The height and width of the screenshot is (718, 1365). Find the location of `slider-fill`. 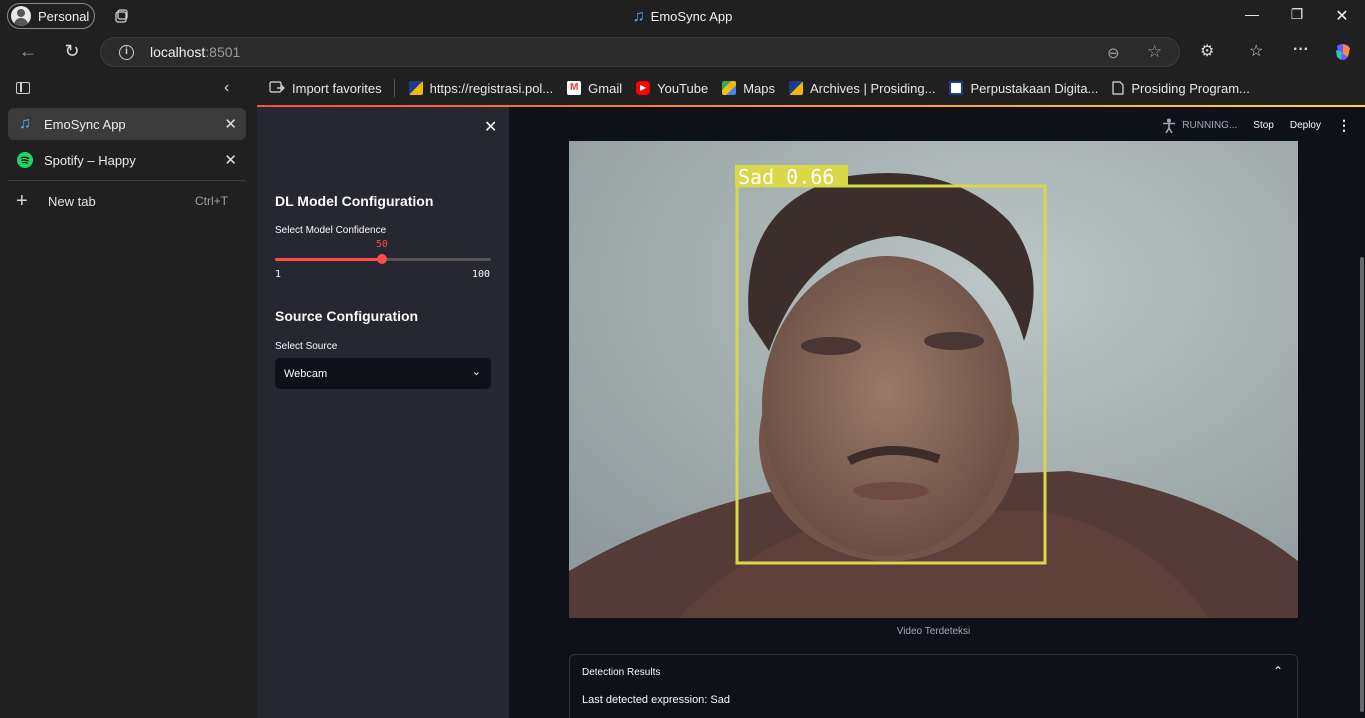

slider-fill is located at coordinates (328, 259).